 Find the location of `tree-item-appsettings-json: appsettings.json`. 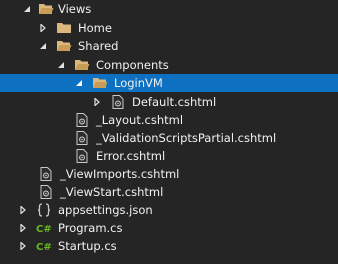

tree-item-appsettings-json: appsettings.json is located at coordinates (169, 210).